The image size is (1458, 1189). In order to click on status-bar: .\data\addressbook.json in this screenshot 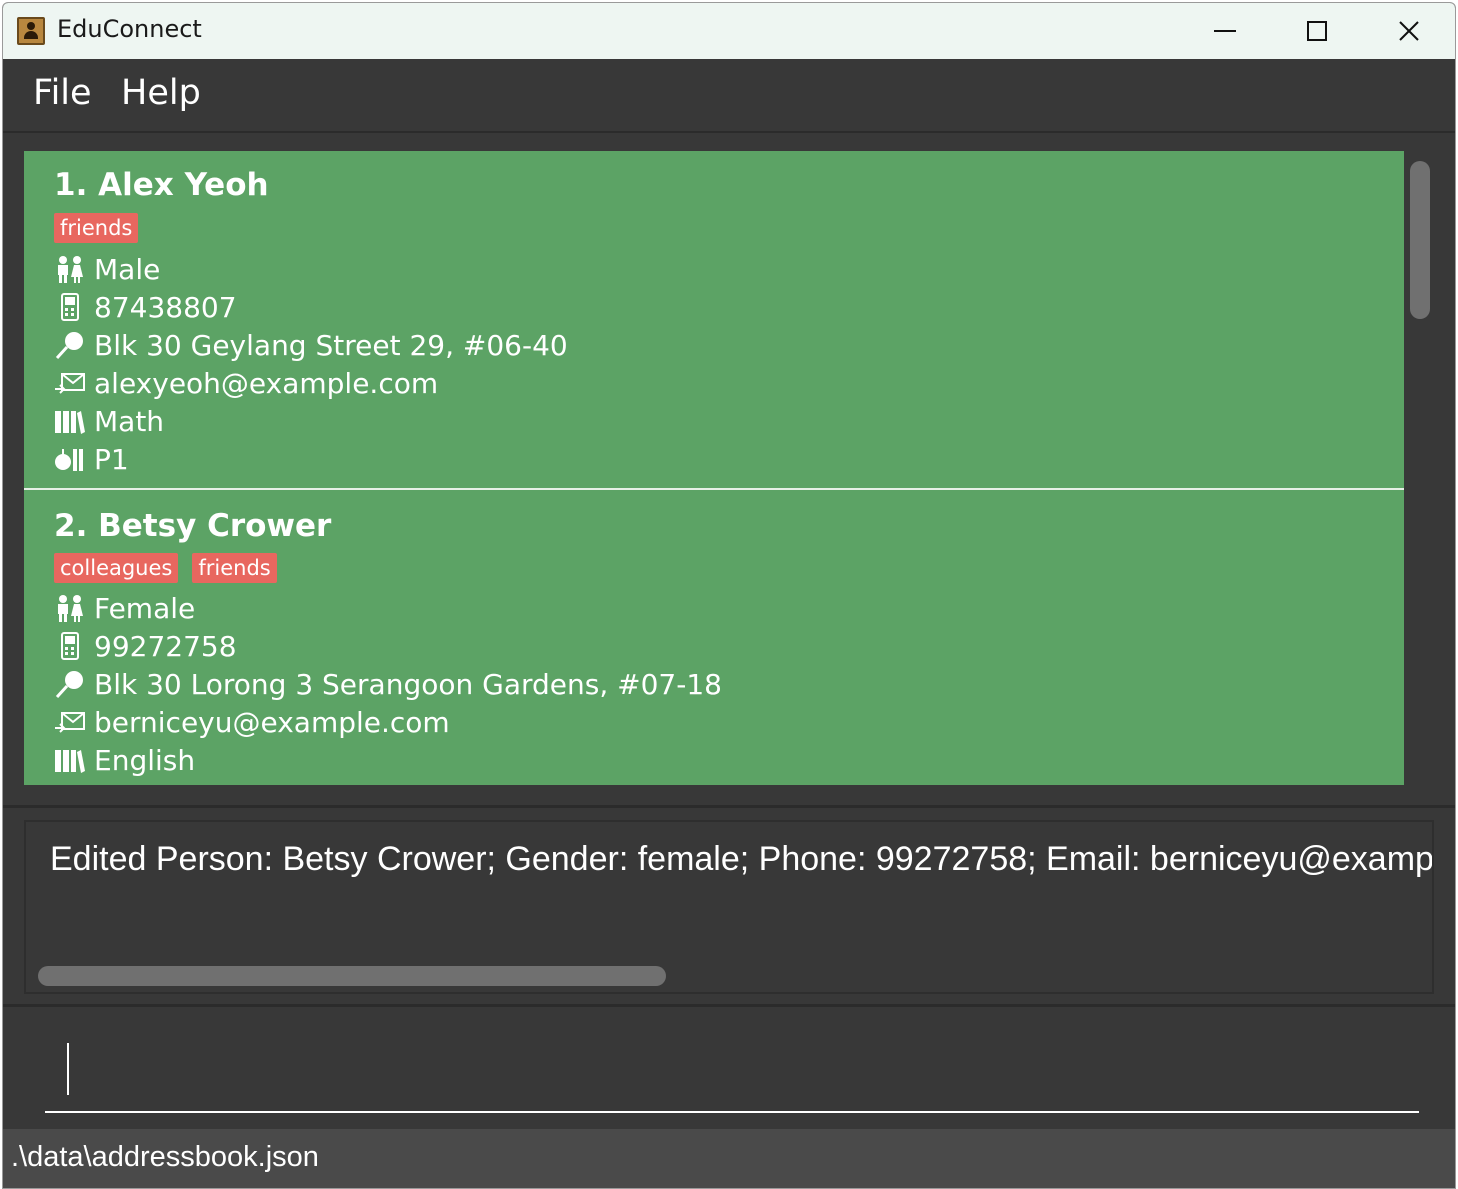, I will do `click(729, 1158)`.